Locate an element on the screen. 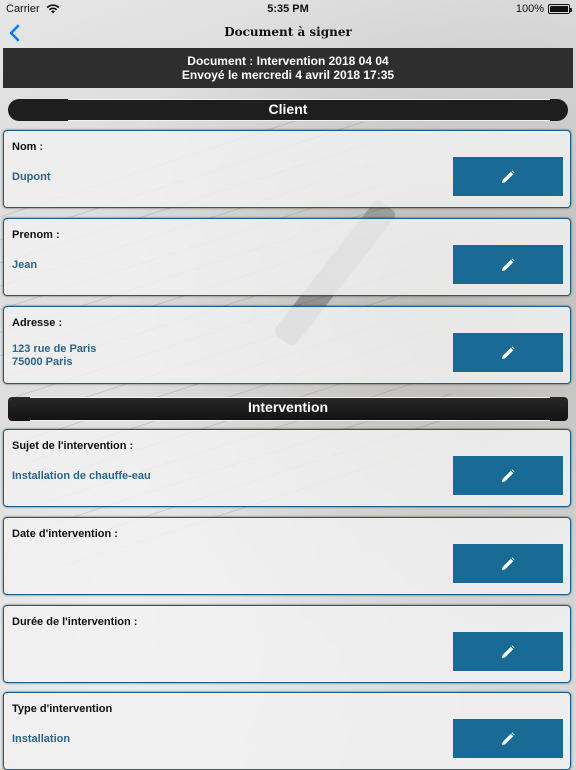 The height and width of the screenshot is (770, 576). field-value-adresse: 123 rue de Paris 75000 Paris is located at coordinates (54, 355).